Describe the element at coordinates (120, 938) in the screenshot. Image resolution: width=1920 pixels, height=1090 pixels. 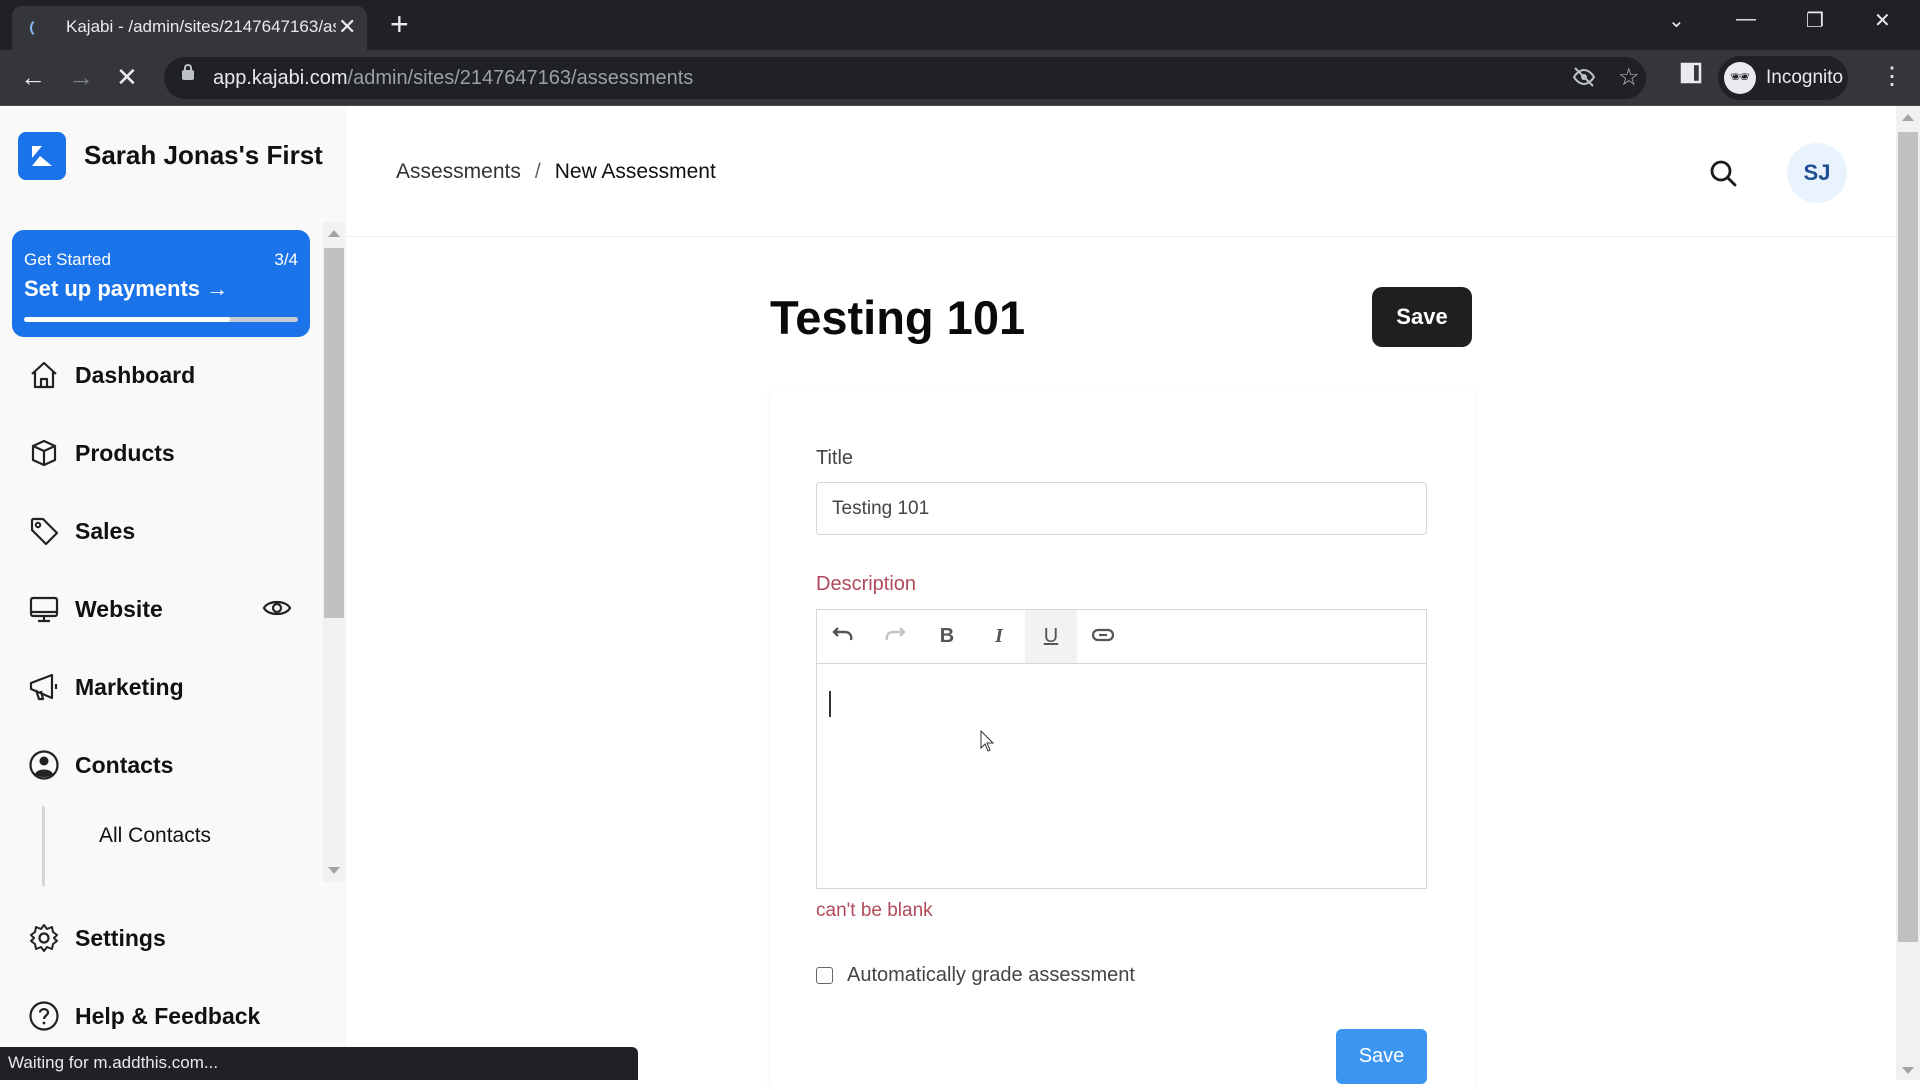
I see `sidebar-item-label: Settings` at that location.